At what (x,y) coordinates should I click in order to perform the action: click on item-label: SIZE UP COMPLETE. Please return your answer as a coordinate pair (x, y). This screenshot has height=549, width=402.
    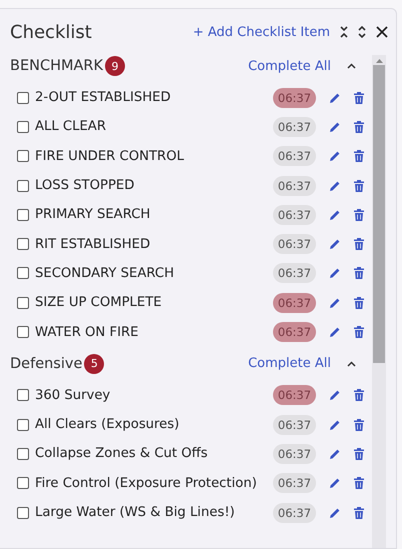
    Looking at the image, I should click on (99, 302).